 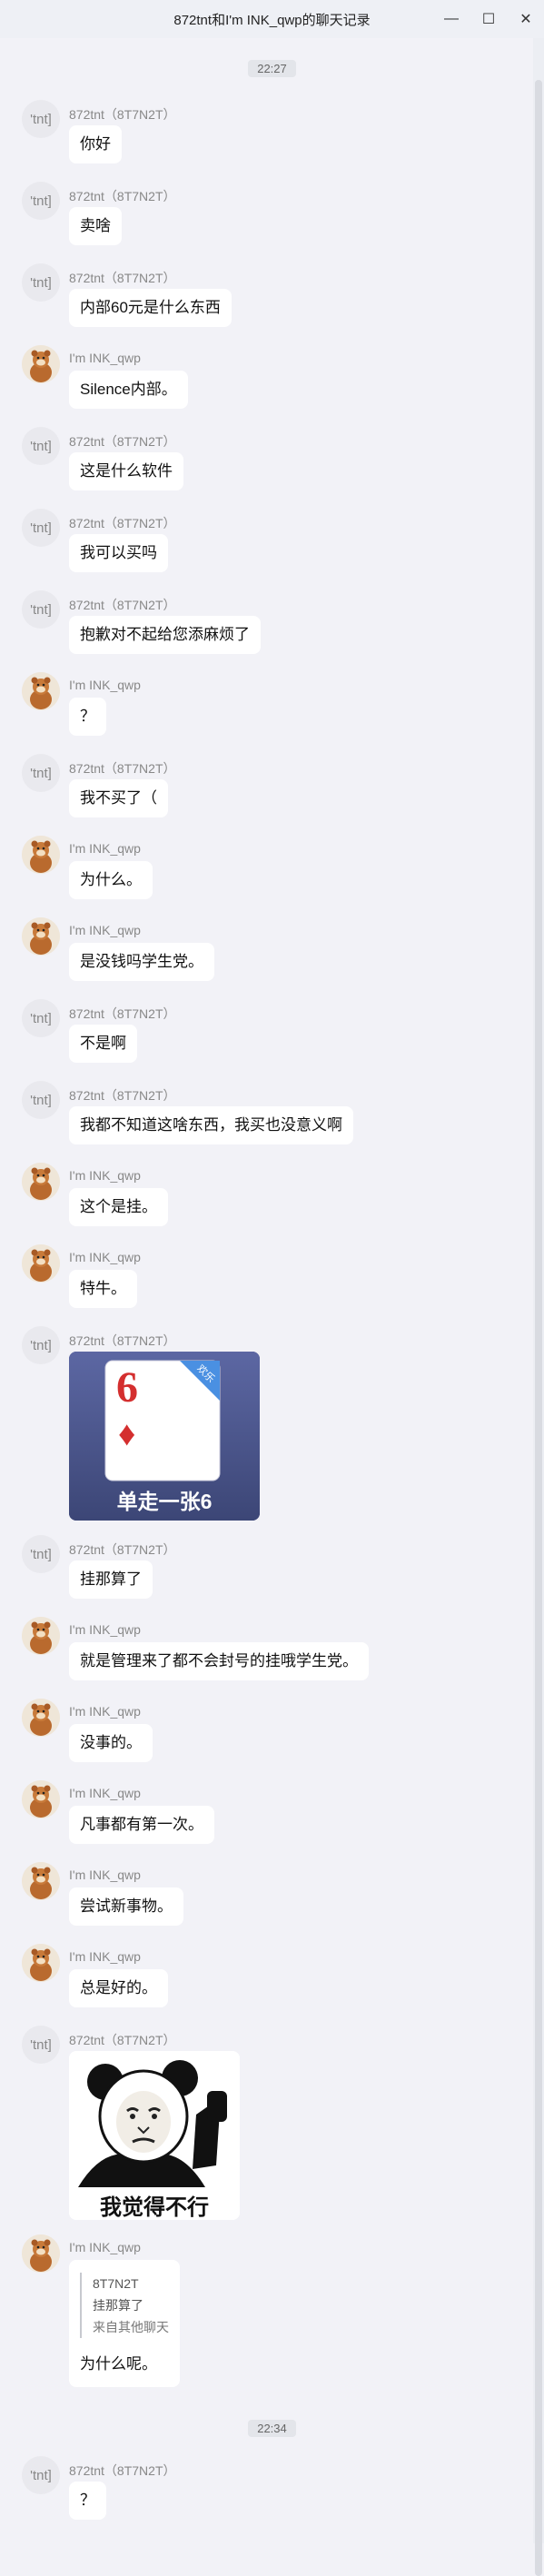 I want to click on message-bubble: 这是什么软件, so click(x=126, y=471).